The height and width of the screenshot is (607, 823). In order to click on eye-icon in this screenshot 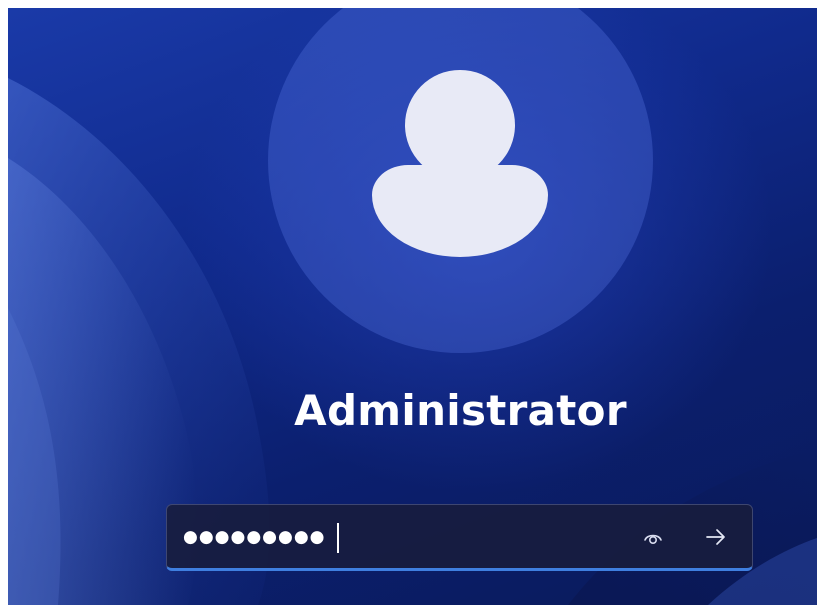, I will do `click(653, 539)`.